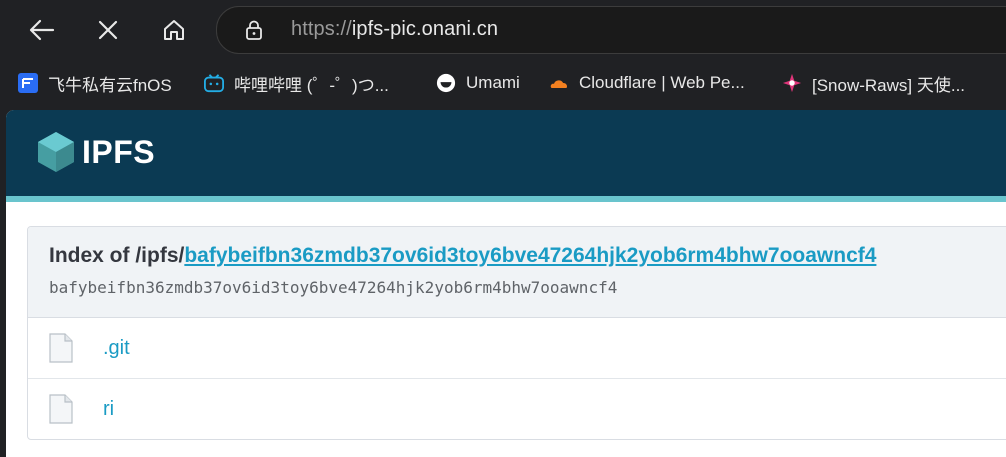 This screenshot has width=1006, height=457. Describe the element at coordinates (119, 151) in the screenshot. I see `ipfs-logo-text: IPFS` at that location.